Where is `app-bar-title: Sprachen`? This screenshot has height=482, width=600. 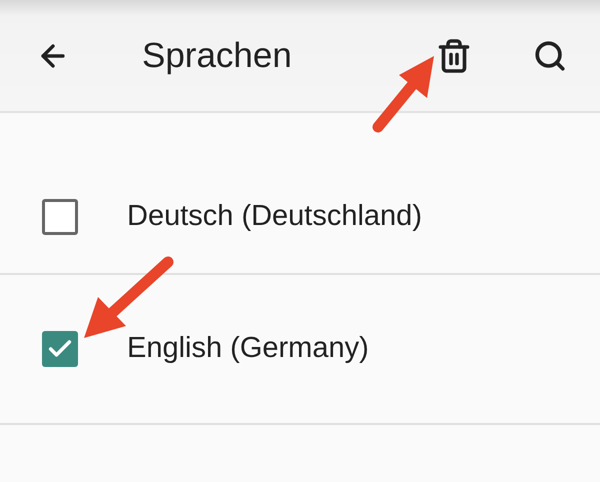
app-bar-title: Sprachen is located at coordinates (217, 55).